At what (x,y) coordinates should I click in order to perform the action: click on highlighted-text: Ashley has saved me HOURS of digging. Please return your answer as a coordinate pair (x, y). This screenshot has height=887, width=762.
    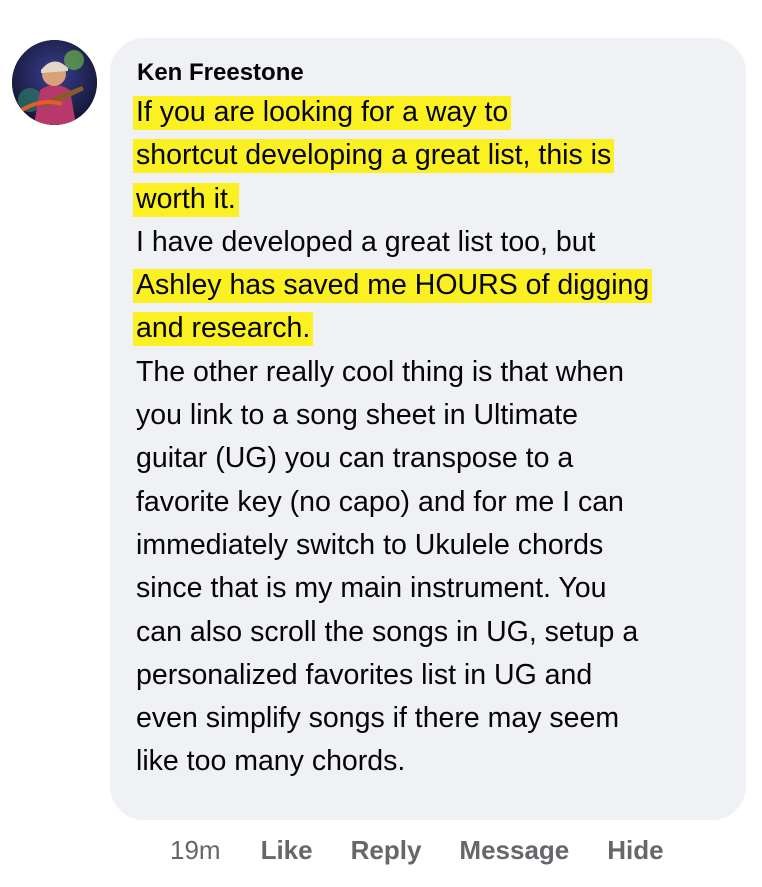
    Looking at the image, I should click on (393, 286).